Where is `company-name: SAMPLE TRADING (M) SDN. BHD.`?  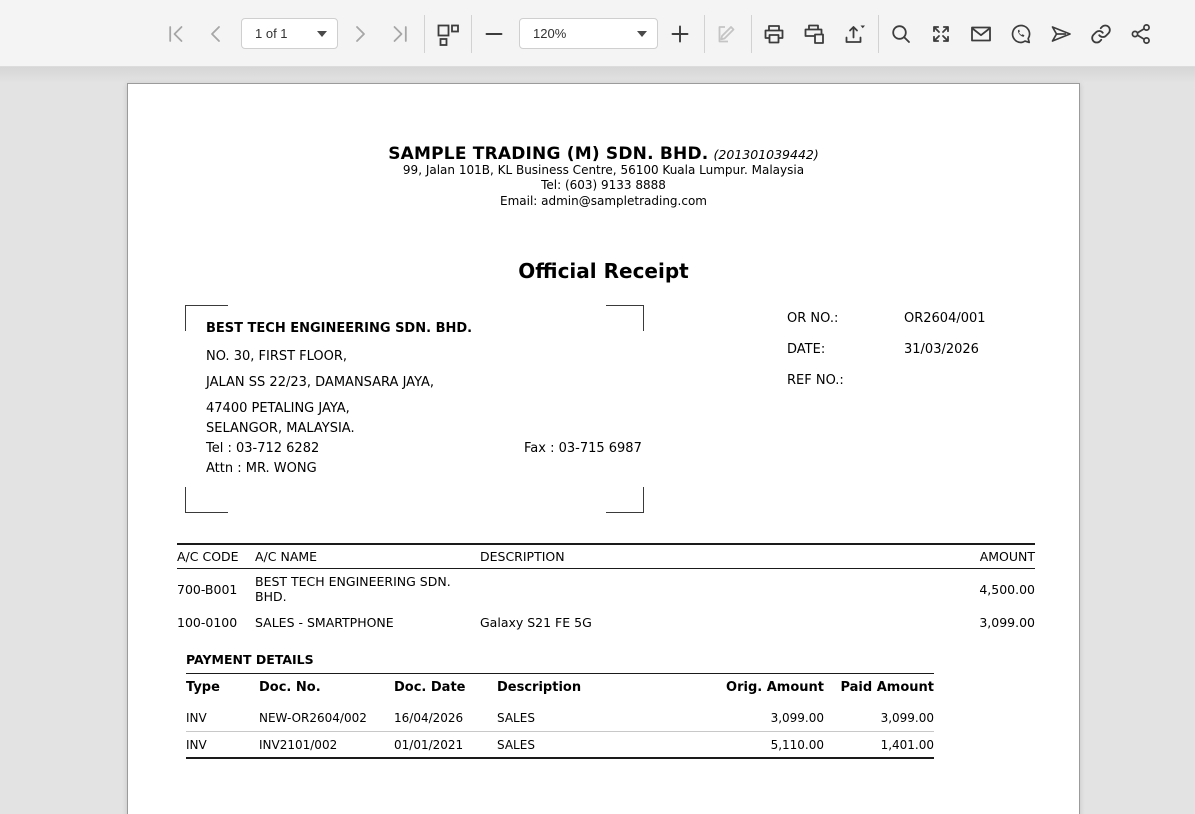
company-name: SAMPLE TRADING (M) SDN. BHD. is located at coordinates (548, 154).